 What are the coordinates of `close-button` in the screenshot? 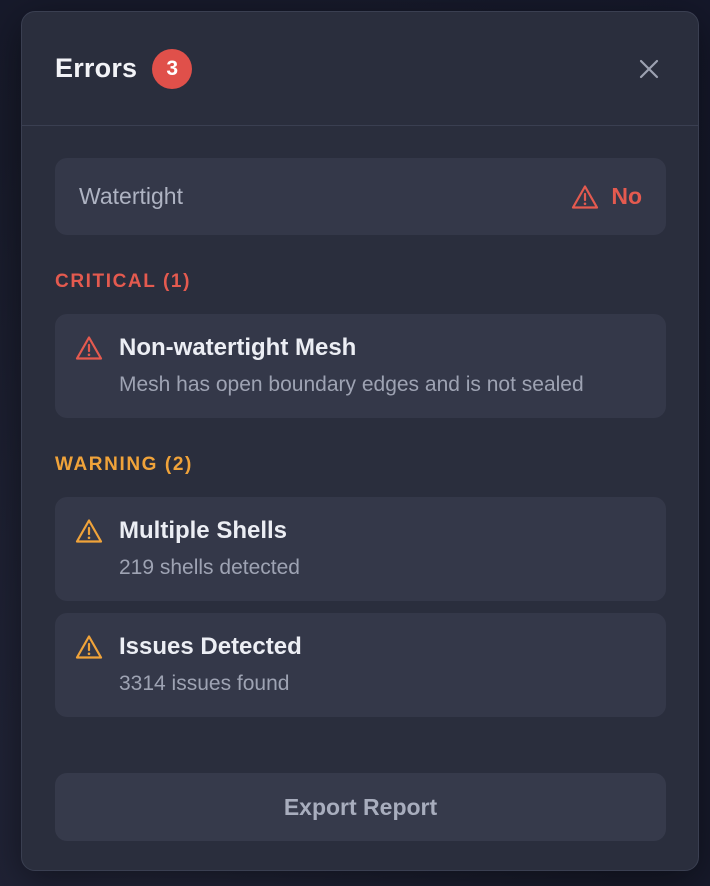 It's located at (649, 69).